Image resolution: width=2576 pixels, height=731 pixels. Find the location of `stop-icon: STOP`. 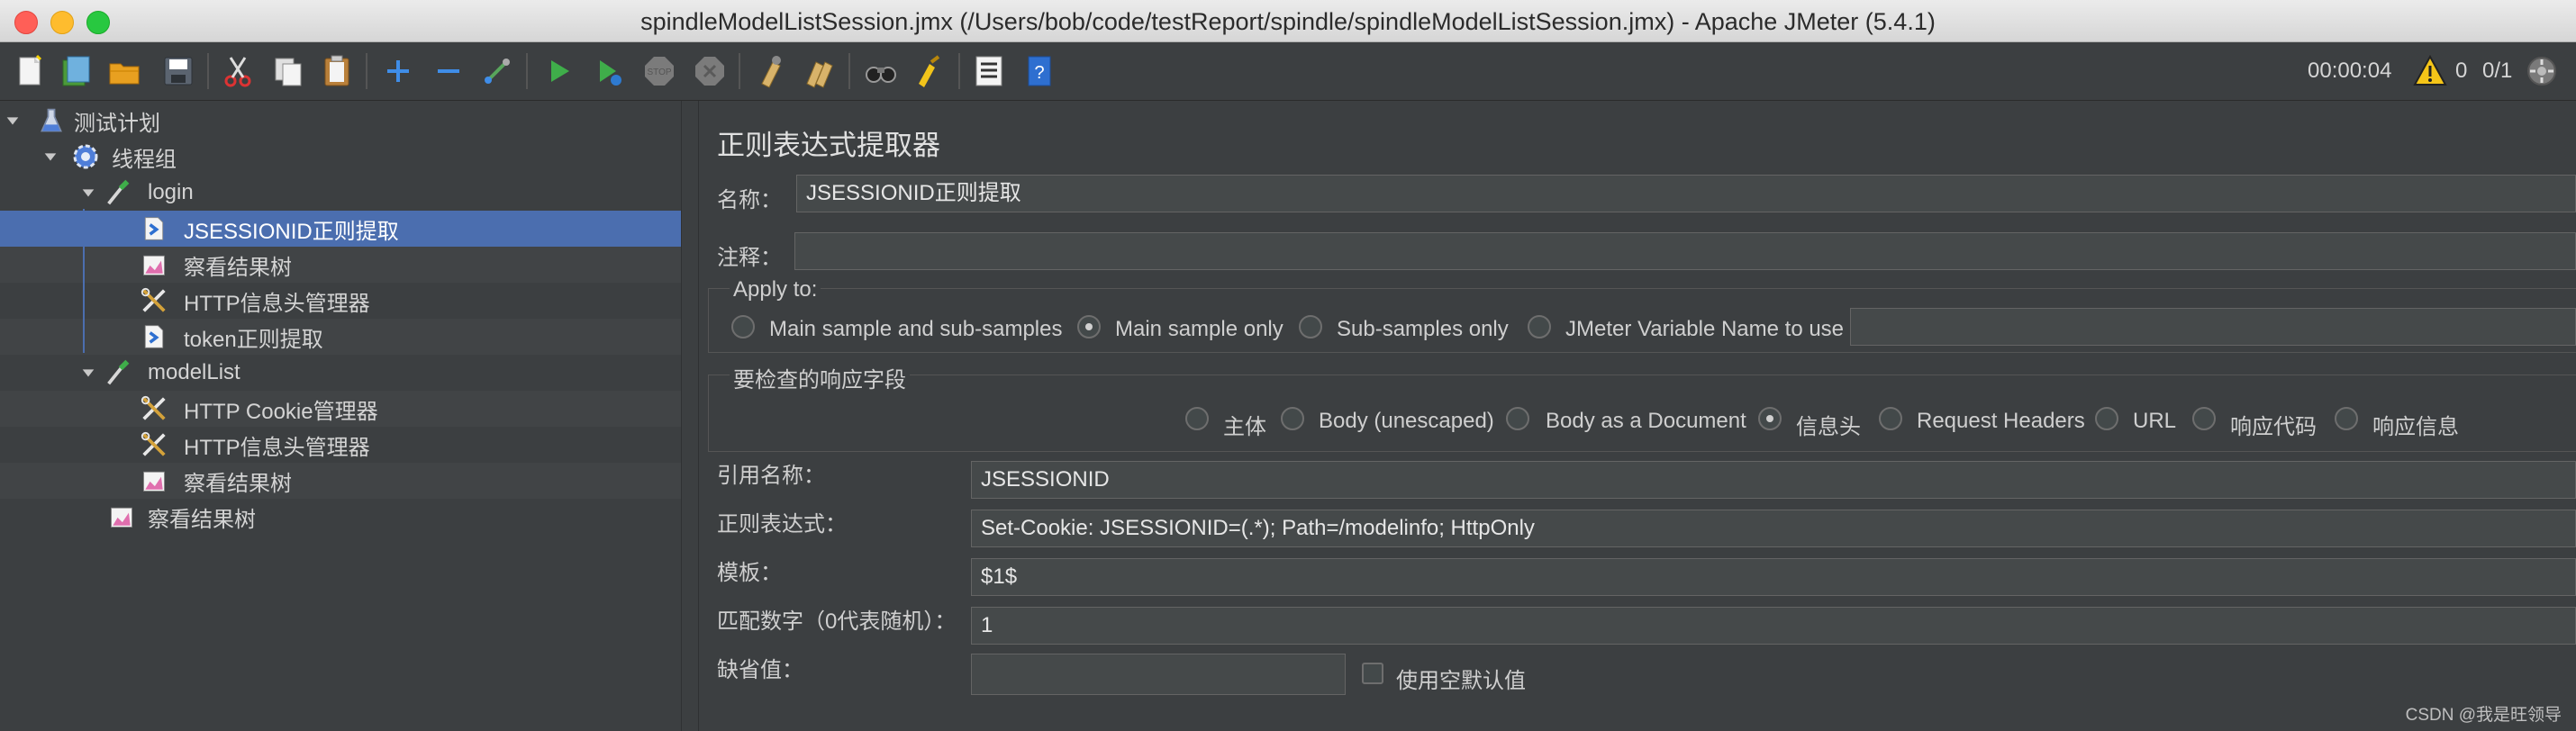

stop-icon: STOP is located at coordinates (659, 71).